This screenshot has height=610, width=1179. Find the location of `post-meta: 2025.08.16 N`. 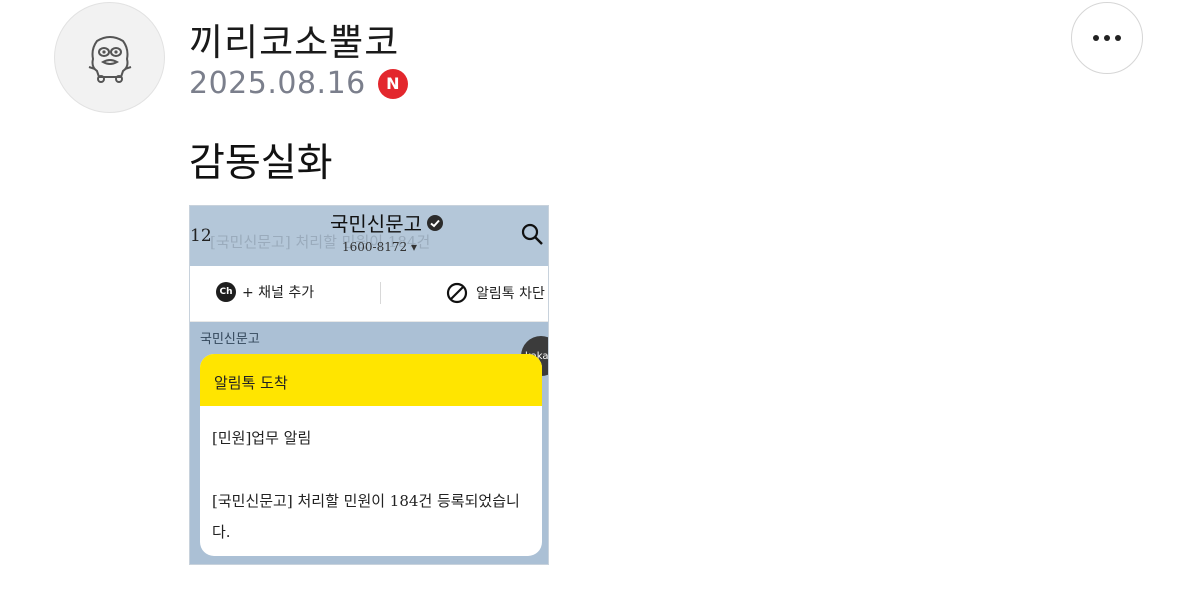

post-meta: 2025.08.16 N is located at coordinates (298, 83).